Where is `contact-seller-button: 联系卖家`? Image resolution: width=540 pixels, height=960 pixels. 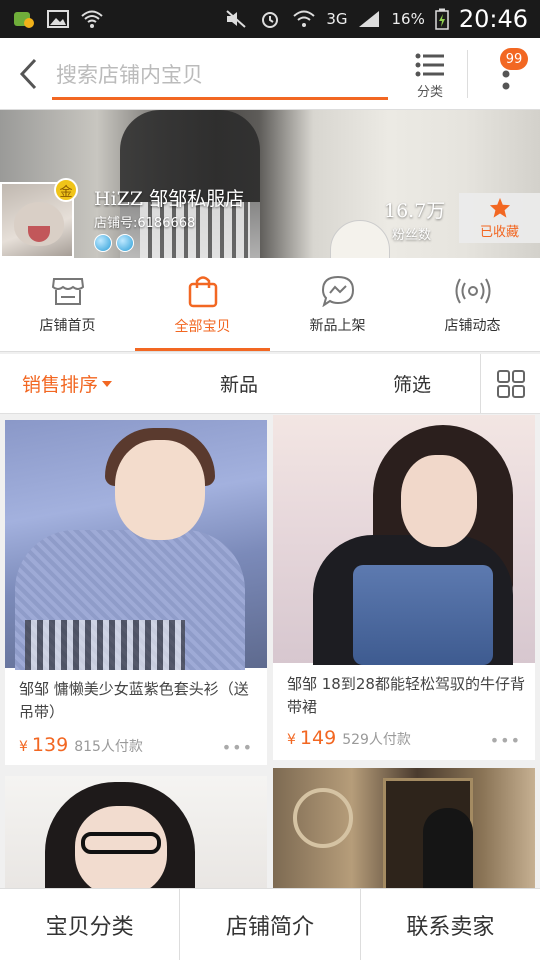
contact-seller-button: 联系卖家 is located at coordinates (449, 924).